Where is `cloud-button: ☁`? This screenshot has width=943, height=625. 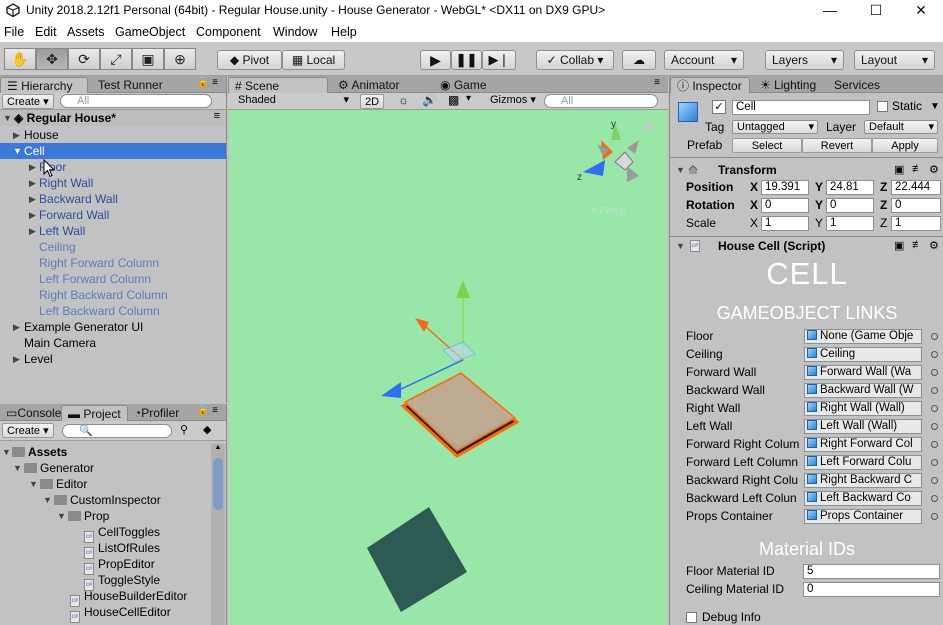
cloud-button: ☁ is located at coordinates (639, 60).